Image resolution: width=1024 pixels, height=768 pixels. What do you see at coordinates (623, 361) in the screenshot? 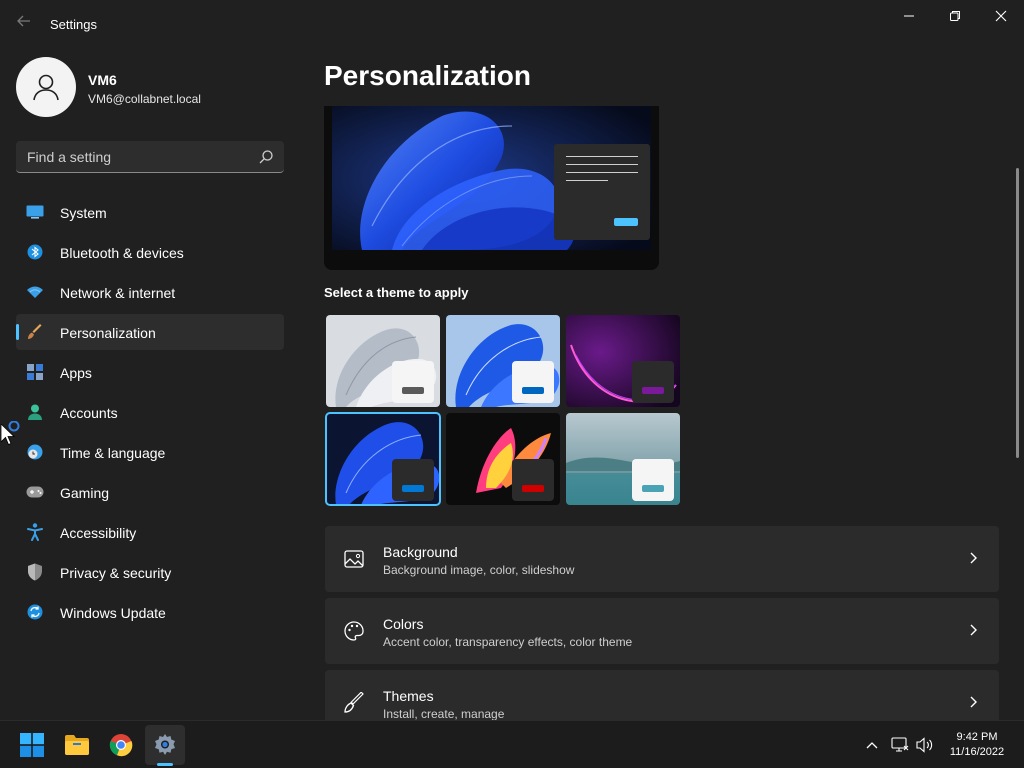
I see `theme-glow` at bounding box center [623, 361].